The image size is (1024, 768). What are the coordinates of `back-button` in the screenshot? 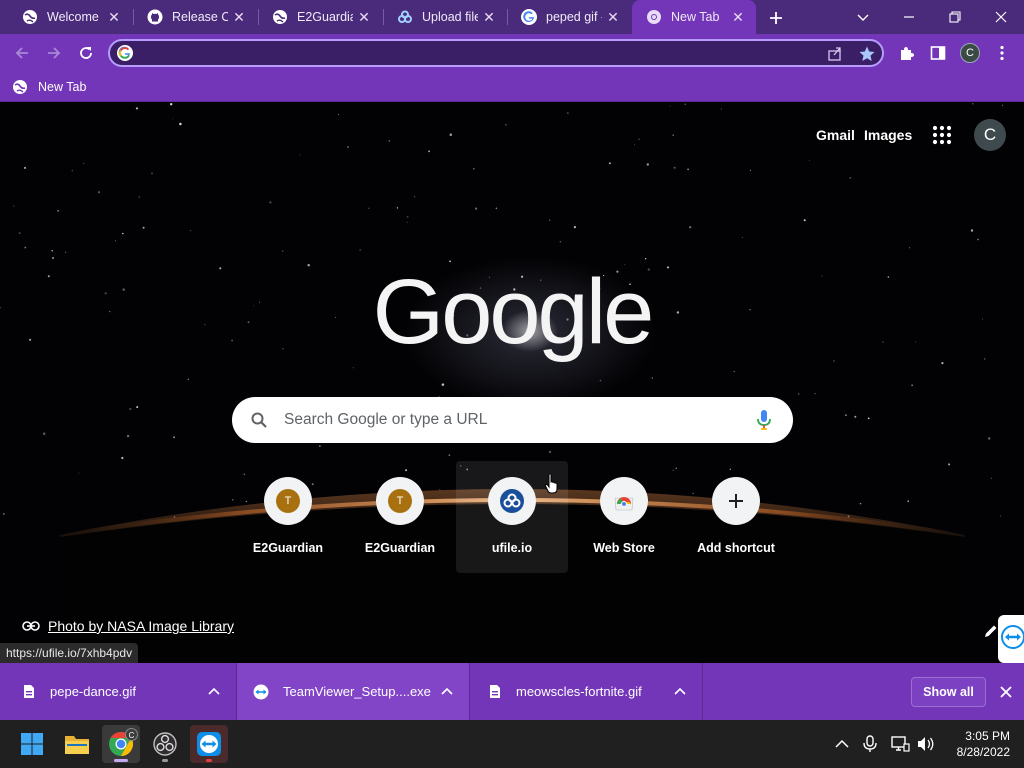 It's located at (22, 53).